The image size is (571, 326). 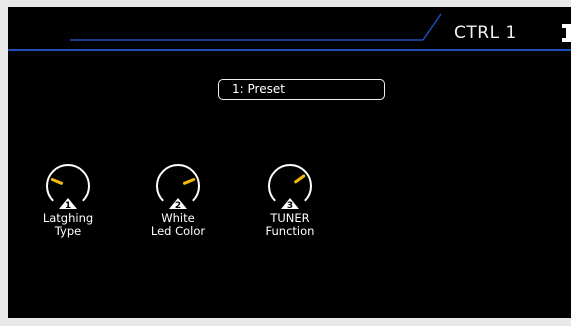 I want to click on knob-label: Latghing Type, so click(x=68, y=225).